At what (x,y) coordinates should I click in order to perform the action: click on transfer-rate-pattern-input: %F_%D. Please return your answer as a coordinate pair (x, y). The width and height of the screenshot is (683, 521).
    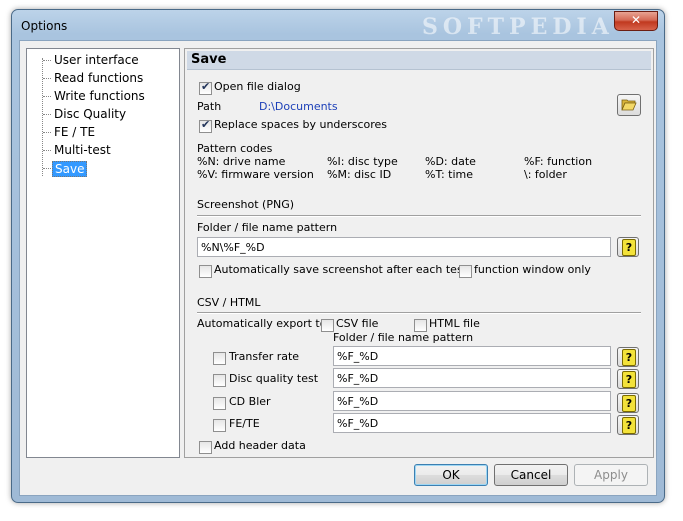
    Looking at the image, I should click on (472, 356).